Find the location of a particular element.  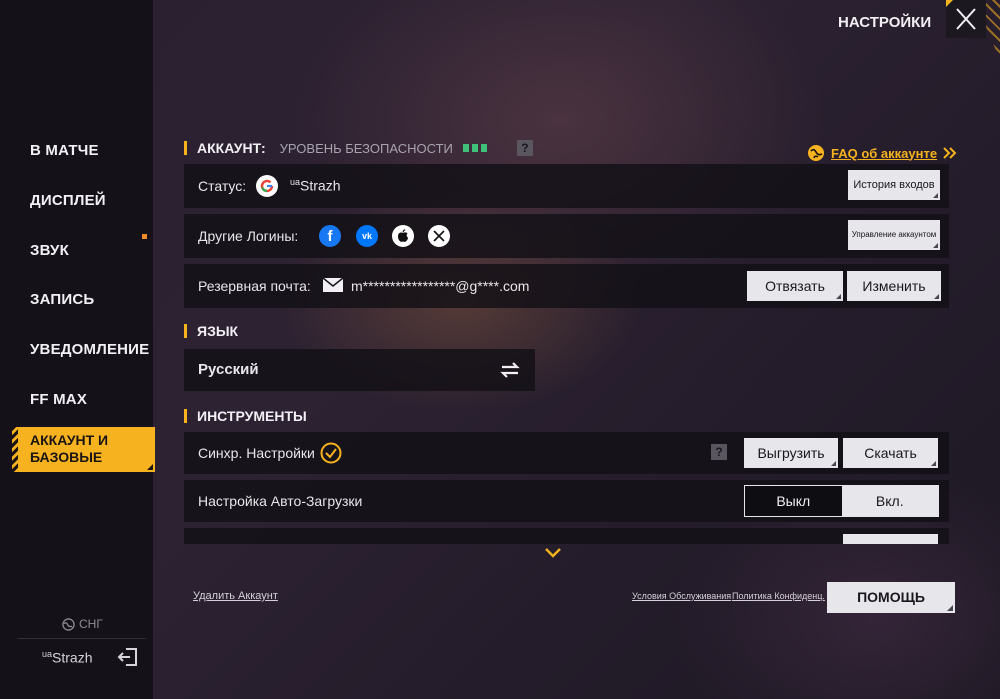

notification-dot is located at coordinates (144, 236).